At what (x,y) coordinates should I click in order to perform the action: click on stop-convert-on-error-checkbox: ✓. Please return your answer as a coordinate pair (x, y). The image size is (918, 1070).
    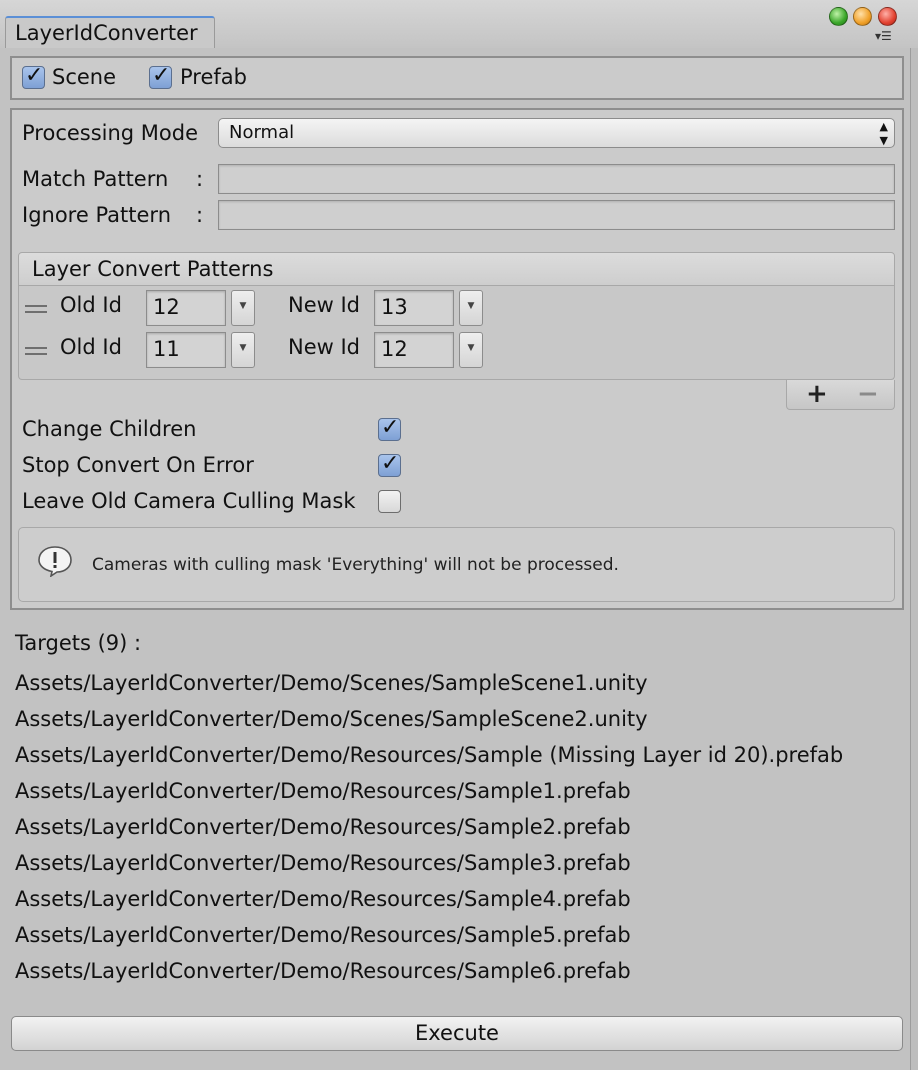
    Looking at the image, I should click on (389, 464).